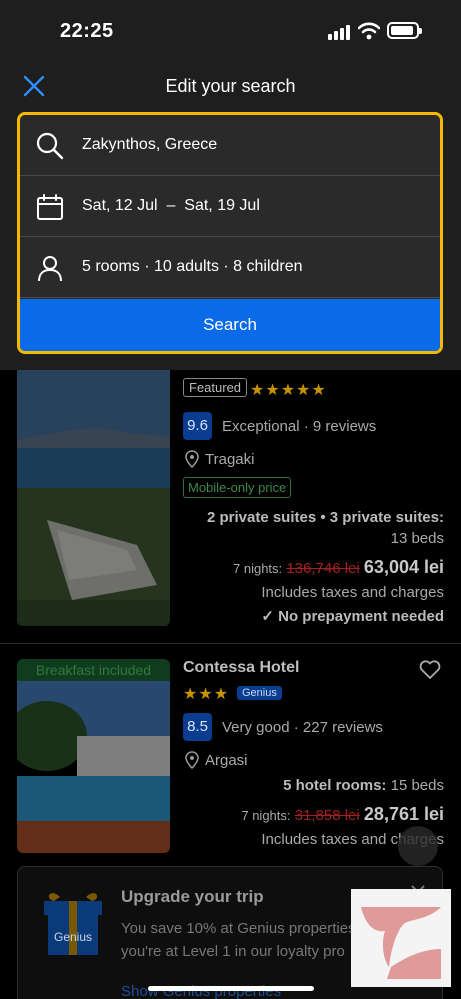 Image resolution: width=461 pixels, height=999 pixels. What do you see at coordinates (171, 205) in the screenshot?
I see `dates-value: Sat, 12 Jul – Sat, 19 Jul` at bounding box center [171, 205].